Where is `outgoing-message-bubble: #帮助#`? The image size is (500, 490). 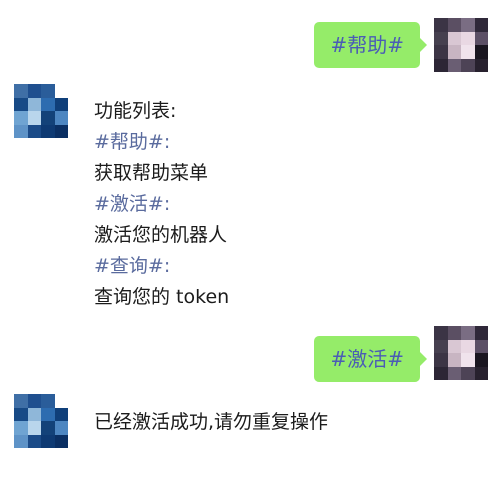 outgoing-message-bubble: #帮助# is located at coordinates (370, 45).